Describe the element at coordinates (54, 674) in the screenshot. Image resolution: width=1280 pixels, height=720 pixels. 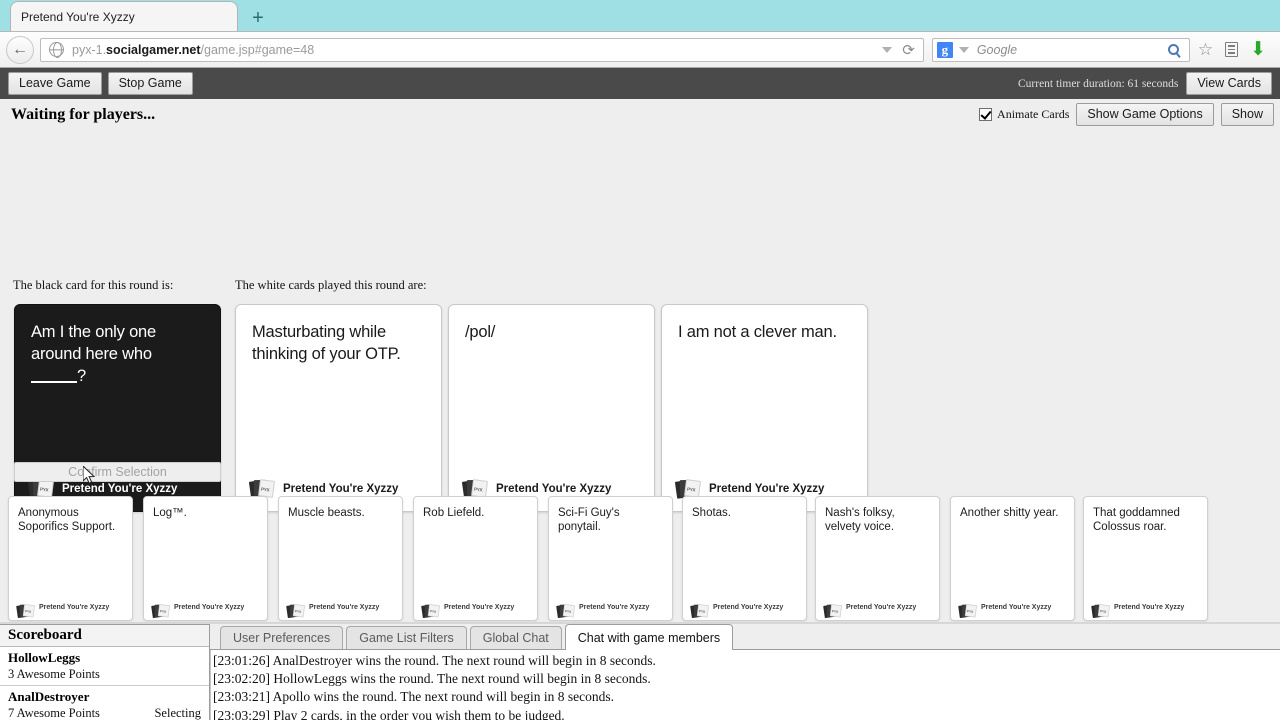
I see `player-score: 3 Awesome Points` at that location.